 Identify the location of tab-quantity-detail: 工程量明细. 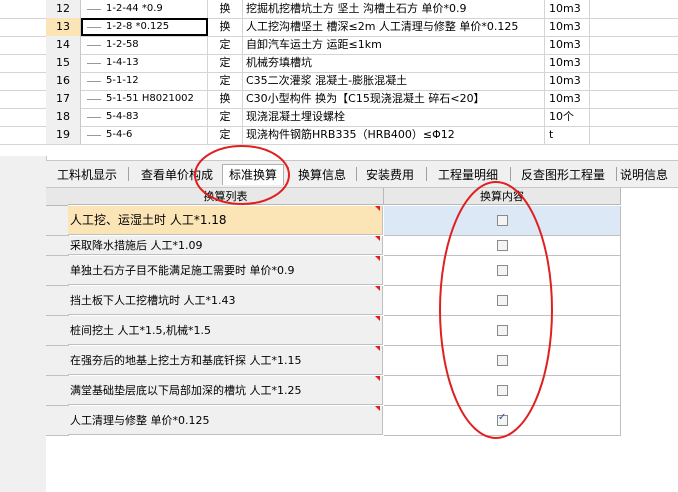
(468, 175).